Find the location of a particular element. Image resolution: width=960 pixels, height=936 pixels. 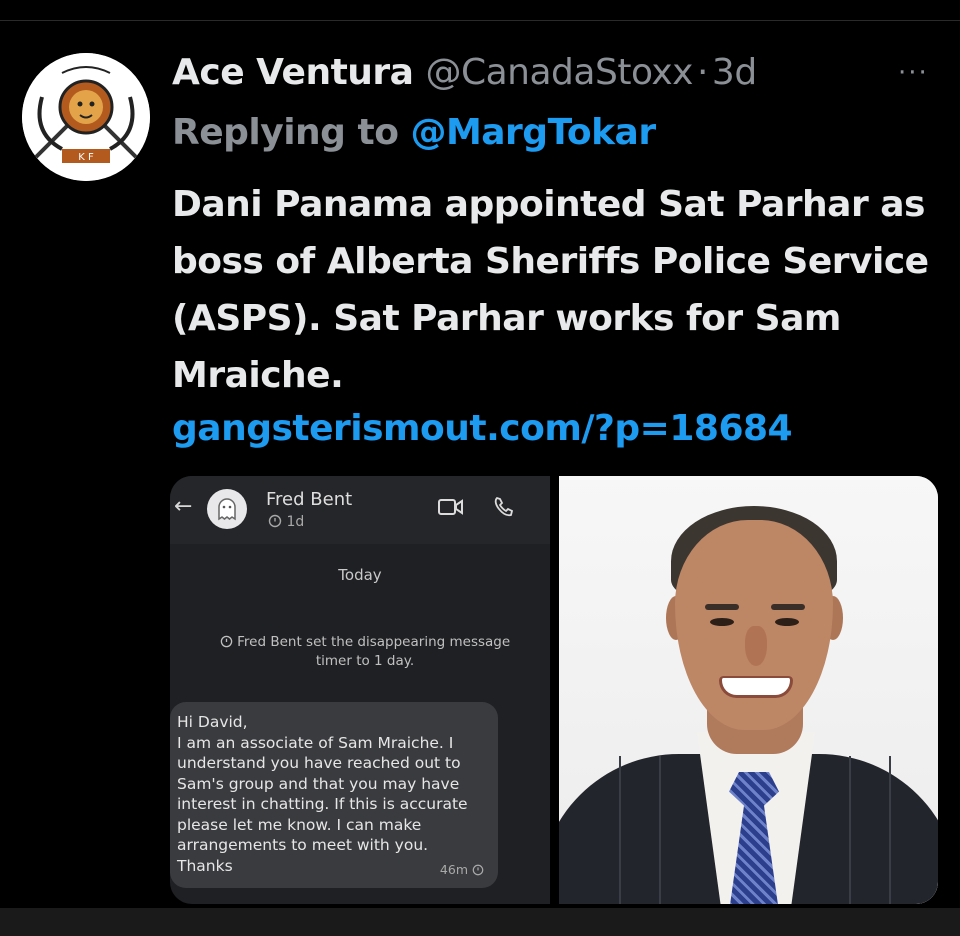

profile-avatar: K F is located at coordinates (86, 117).